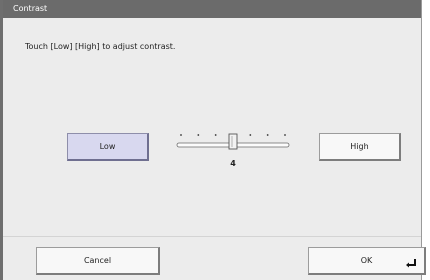 The image size is (430, 280). What do you see at coordinates (108, 147) in the screenshot?
I see `low-button: Low` at bounding box center [108, 147].